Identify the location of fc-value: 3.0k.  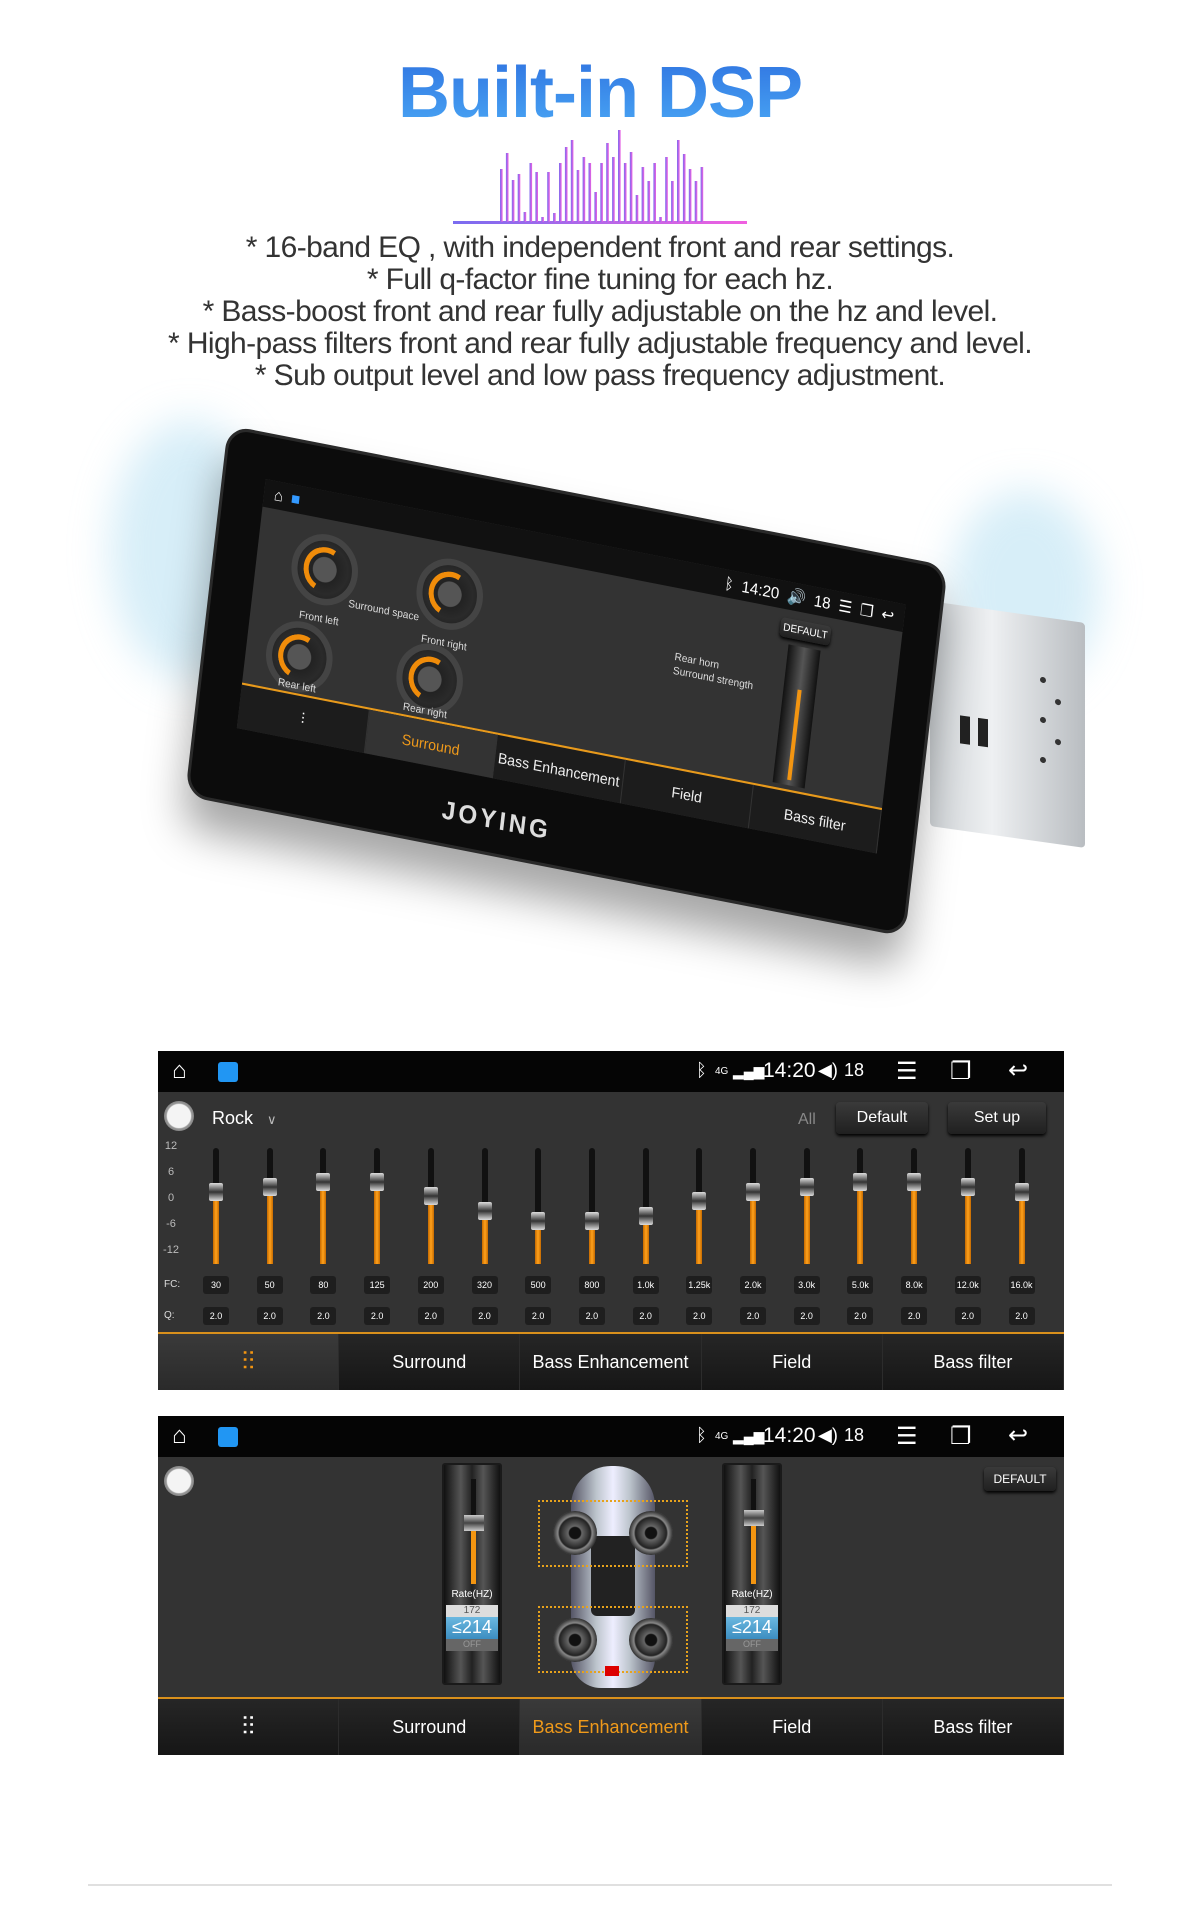
(806, 1285).